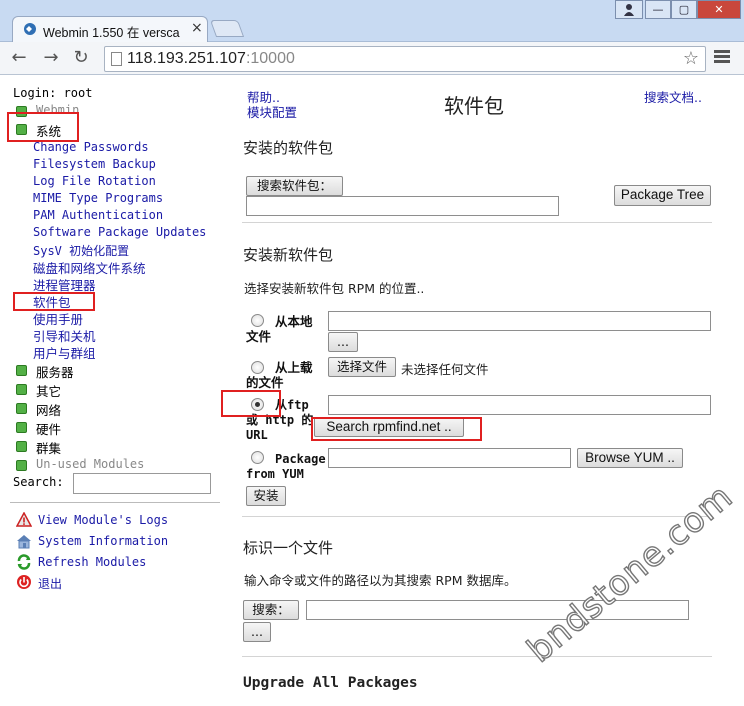  I want to click on browser-toolbar: ← → ↻ 118.193.251.107:10000 ☆, so click(372, 58).